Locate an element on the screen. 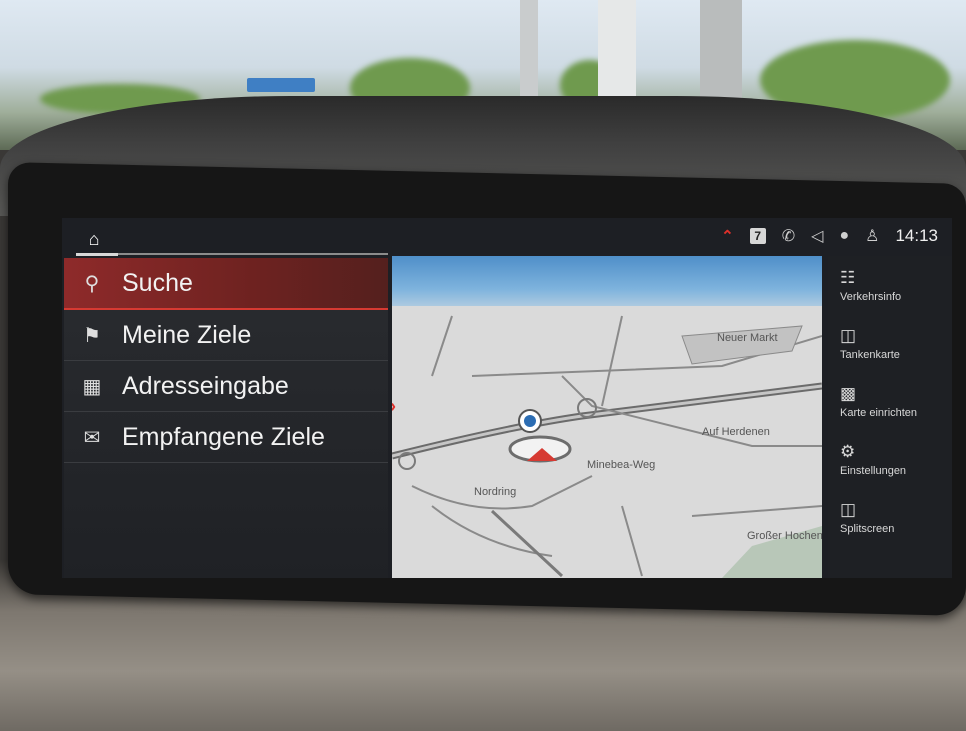 This screenshot has height=731, width=966. clock: 14:13 is located at coordinates (916, 235).